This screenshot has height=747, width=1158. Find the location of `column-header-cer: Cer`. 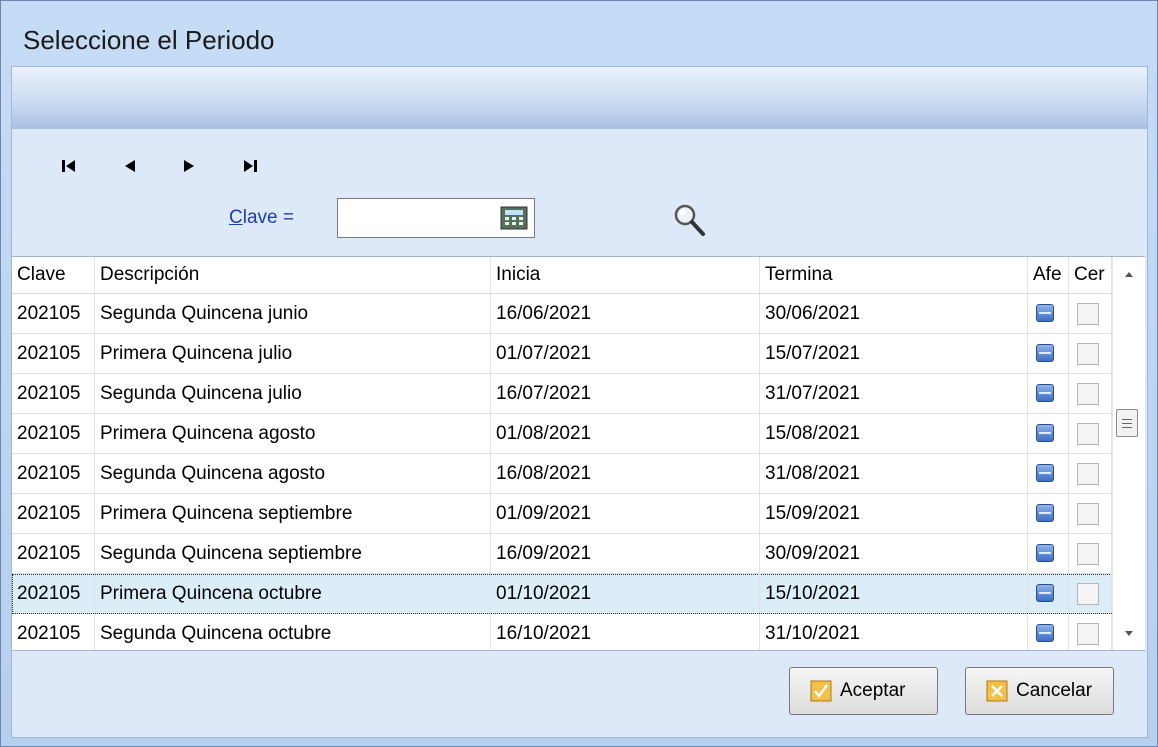

column-header-cer: Cer is located at coordinates (1090, 275).